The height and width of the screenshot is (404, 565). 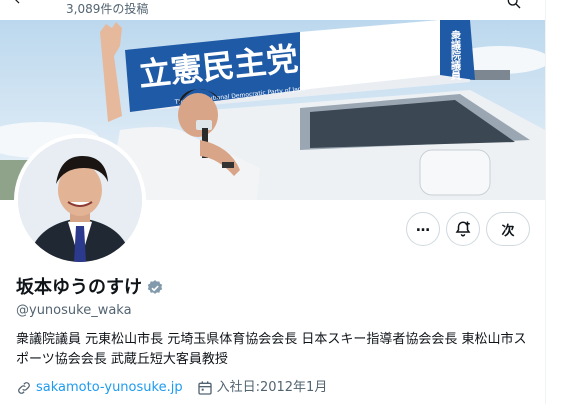 I want to click on name-row: 坂本ゆうのすけ, so click(x=90, y=288).